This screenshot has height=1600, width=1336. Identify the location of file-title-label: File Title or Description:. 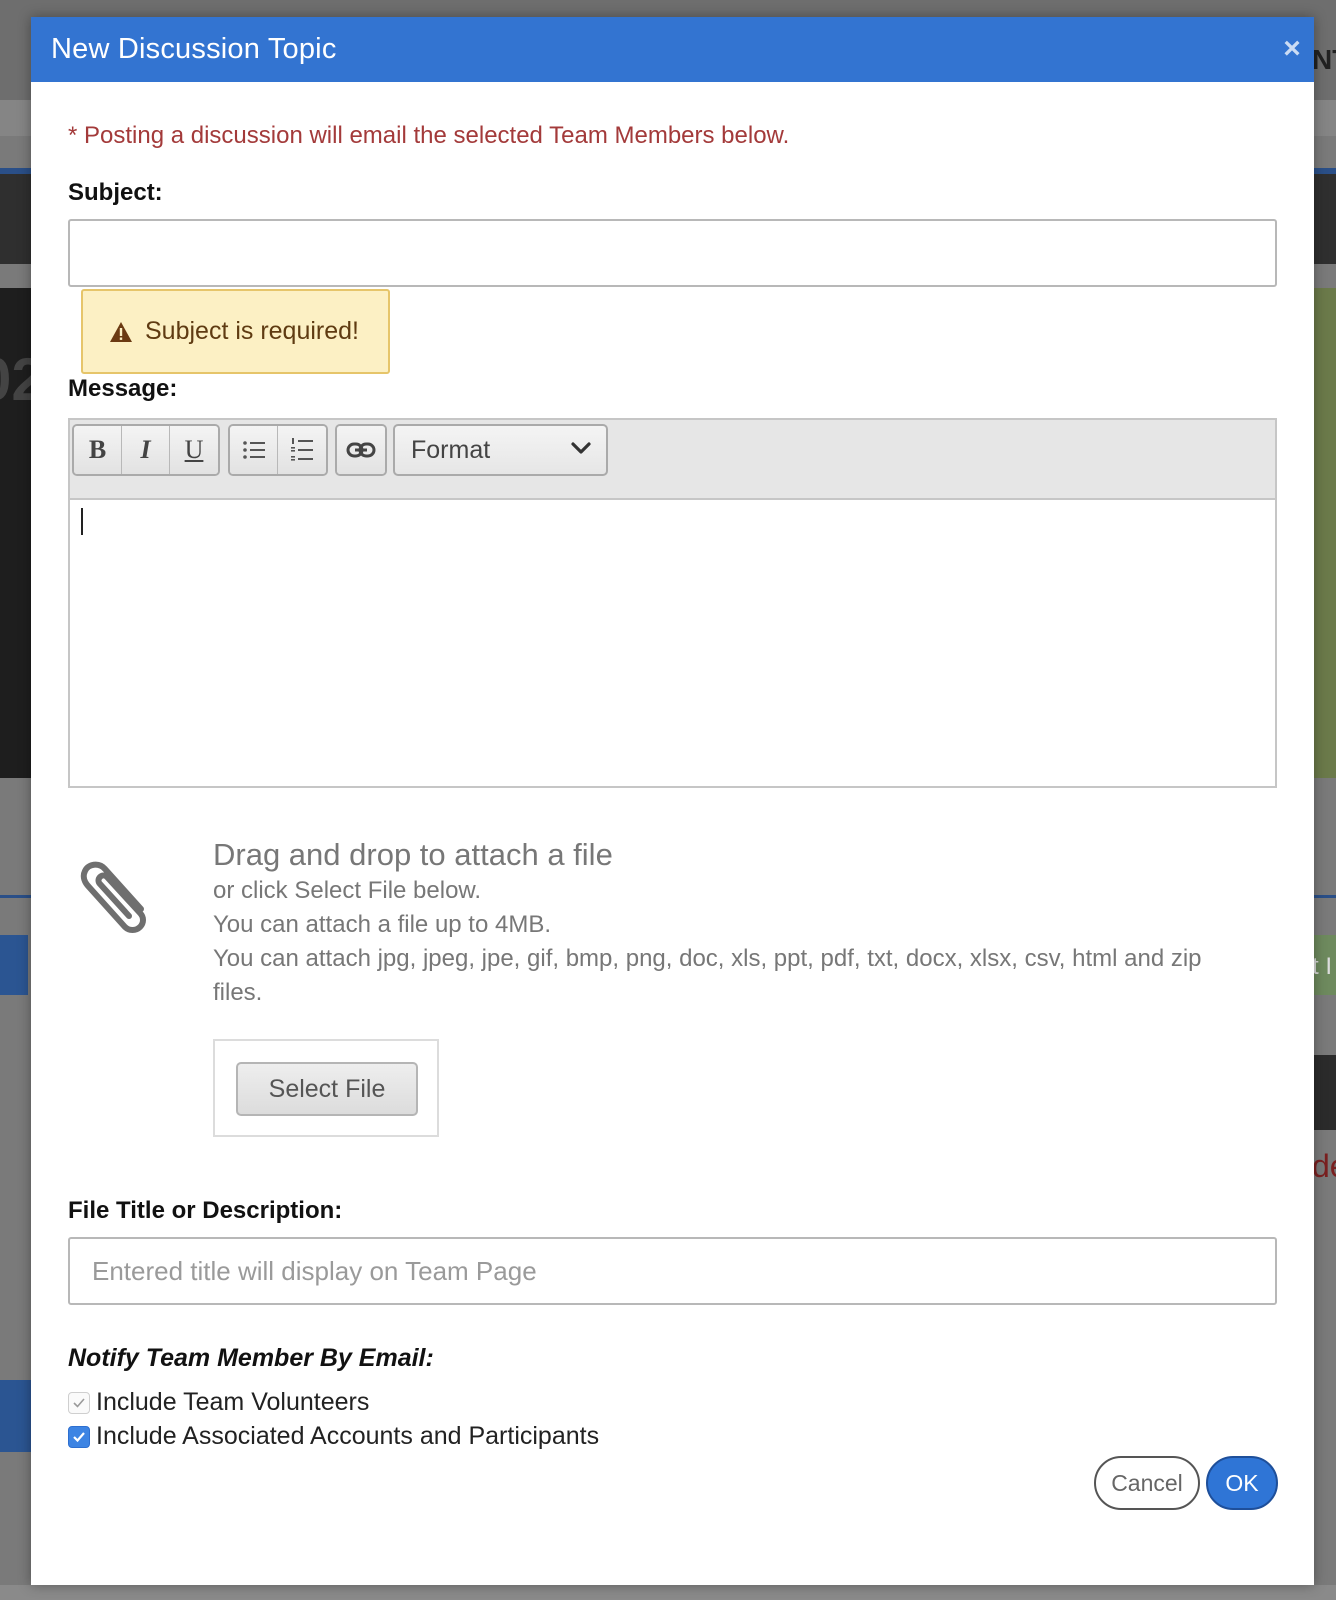
(205, 1210).